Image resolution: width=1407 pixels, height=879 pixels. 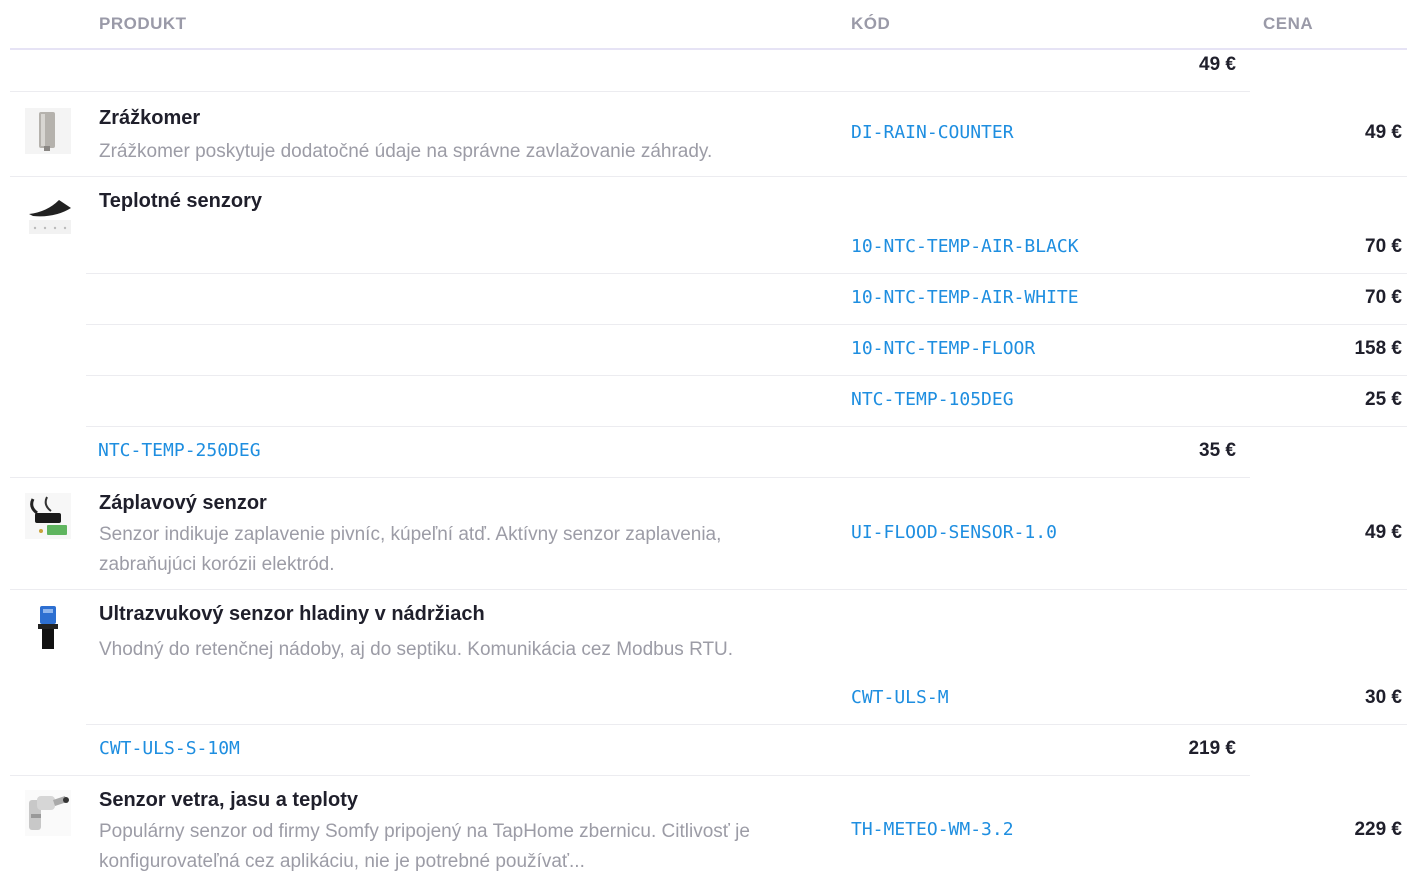 I want to click on price-cell: 229 €, so click(x=1378, y=829).